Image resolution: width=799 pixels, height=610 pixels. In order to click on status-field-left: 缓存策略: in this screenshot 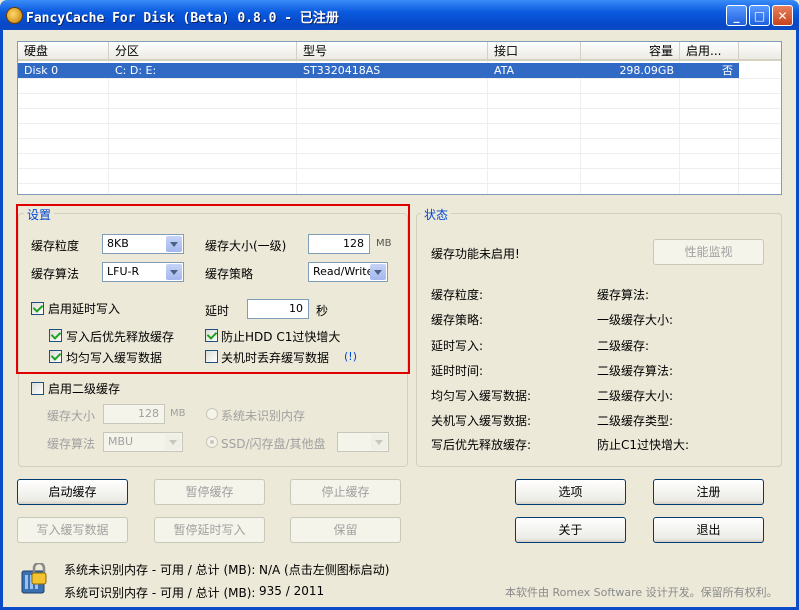, I will do `click(457, 320)`.